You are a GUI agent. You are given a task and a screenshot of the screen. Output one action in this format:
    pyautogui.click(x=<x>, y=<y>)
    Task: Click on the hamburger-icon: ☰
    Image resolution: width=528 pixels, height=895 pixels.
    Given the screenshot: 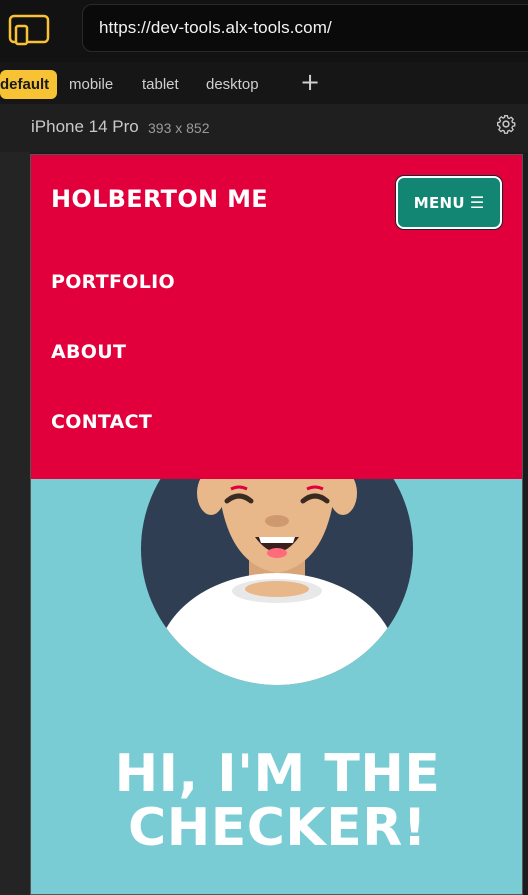 What is the action you would take?
    pyautogui.click(x=477, y=202)
    